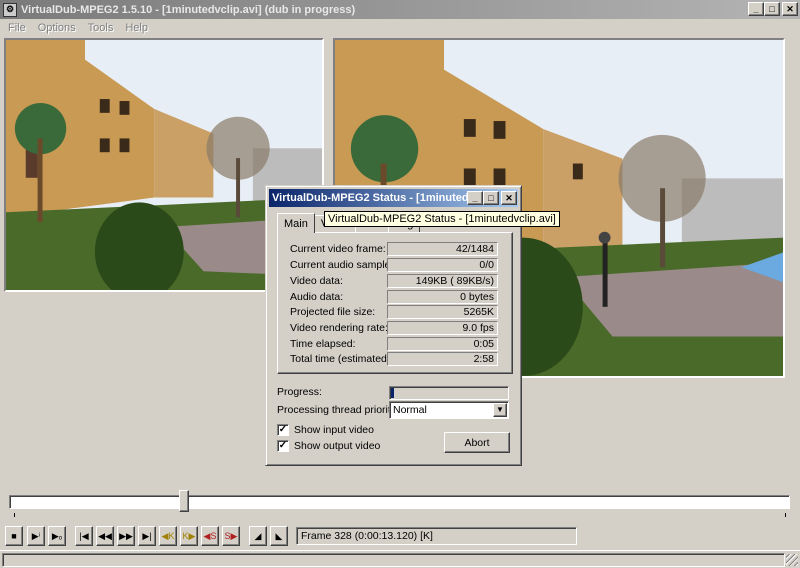 This screenshot has height=568, width=800. What do you see at coordinates (442, 328) in the screenshot?
I see `stat-value: 9.0 fps` at bounding box center [442, 328].